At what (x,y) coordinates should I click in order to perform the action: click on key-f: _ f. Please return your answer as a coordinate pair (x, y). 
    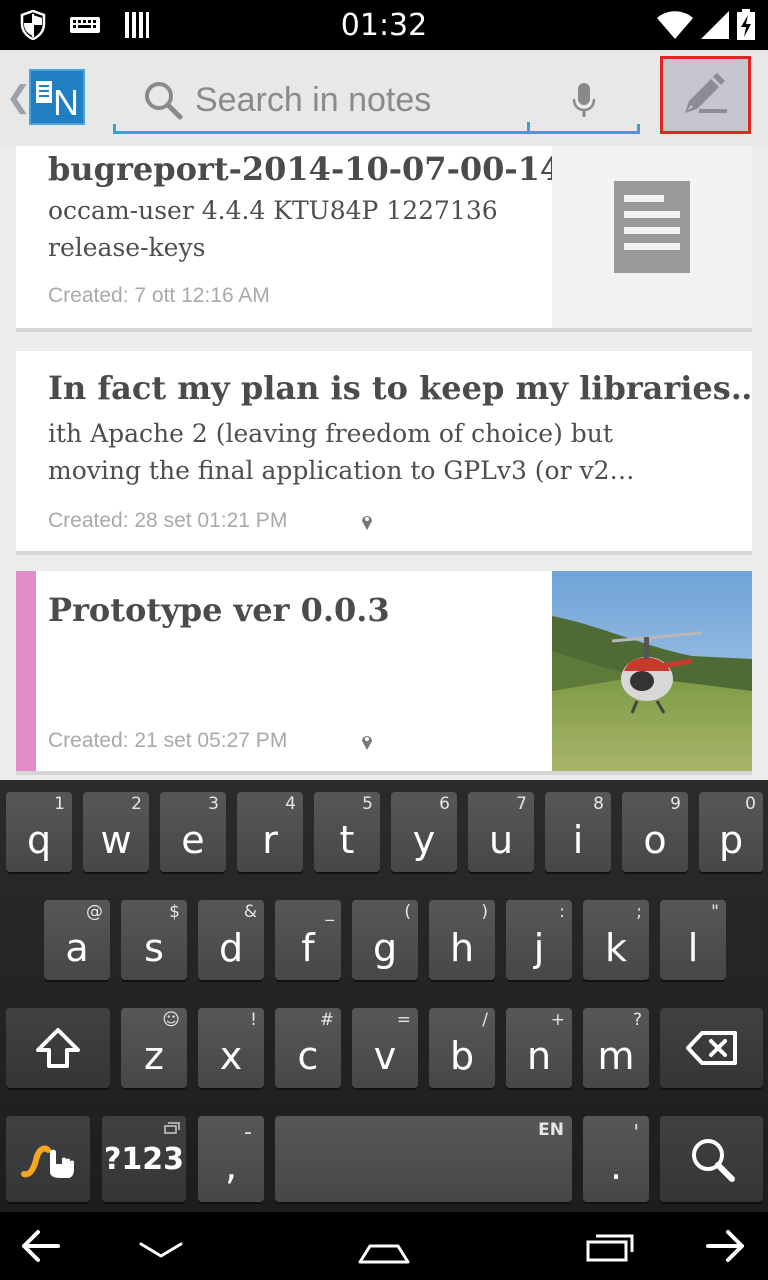
    Looking at the image, I should click on (308, 940).